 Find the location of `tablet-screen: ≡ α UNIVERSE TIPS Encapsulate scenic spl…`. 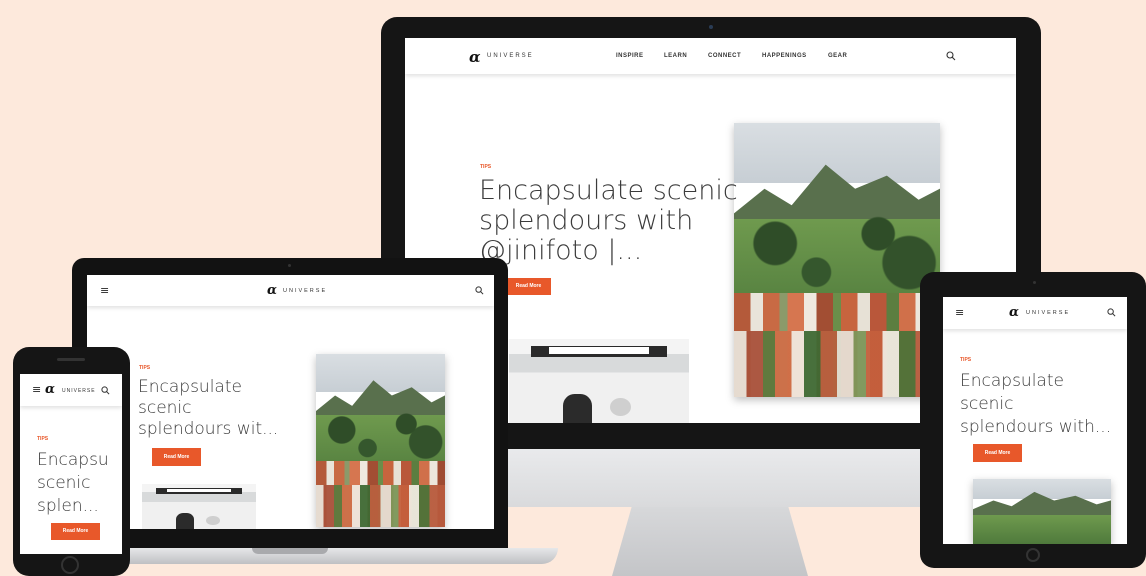

tablet-screen: ≡ α UNIVERSE TIPS Encapsulate scenic spl… is located at coordinates (1035, 420).